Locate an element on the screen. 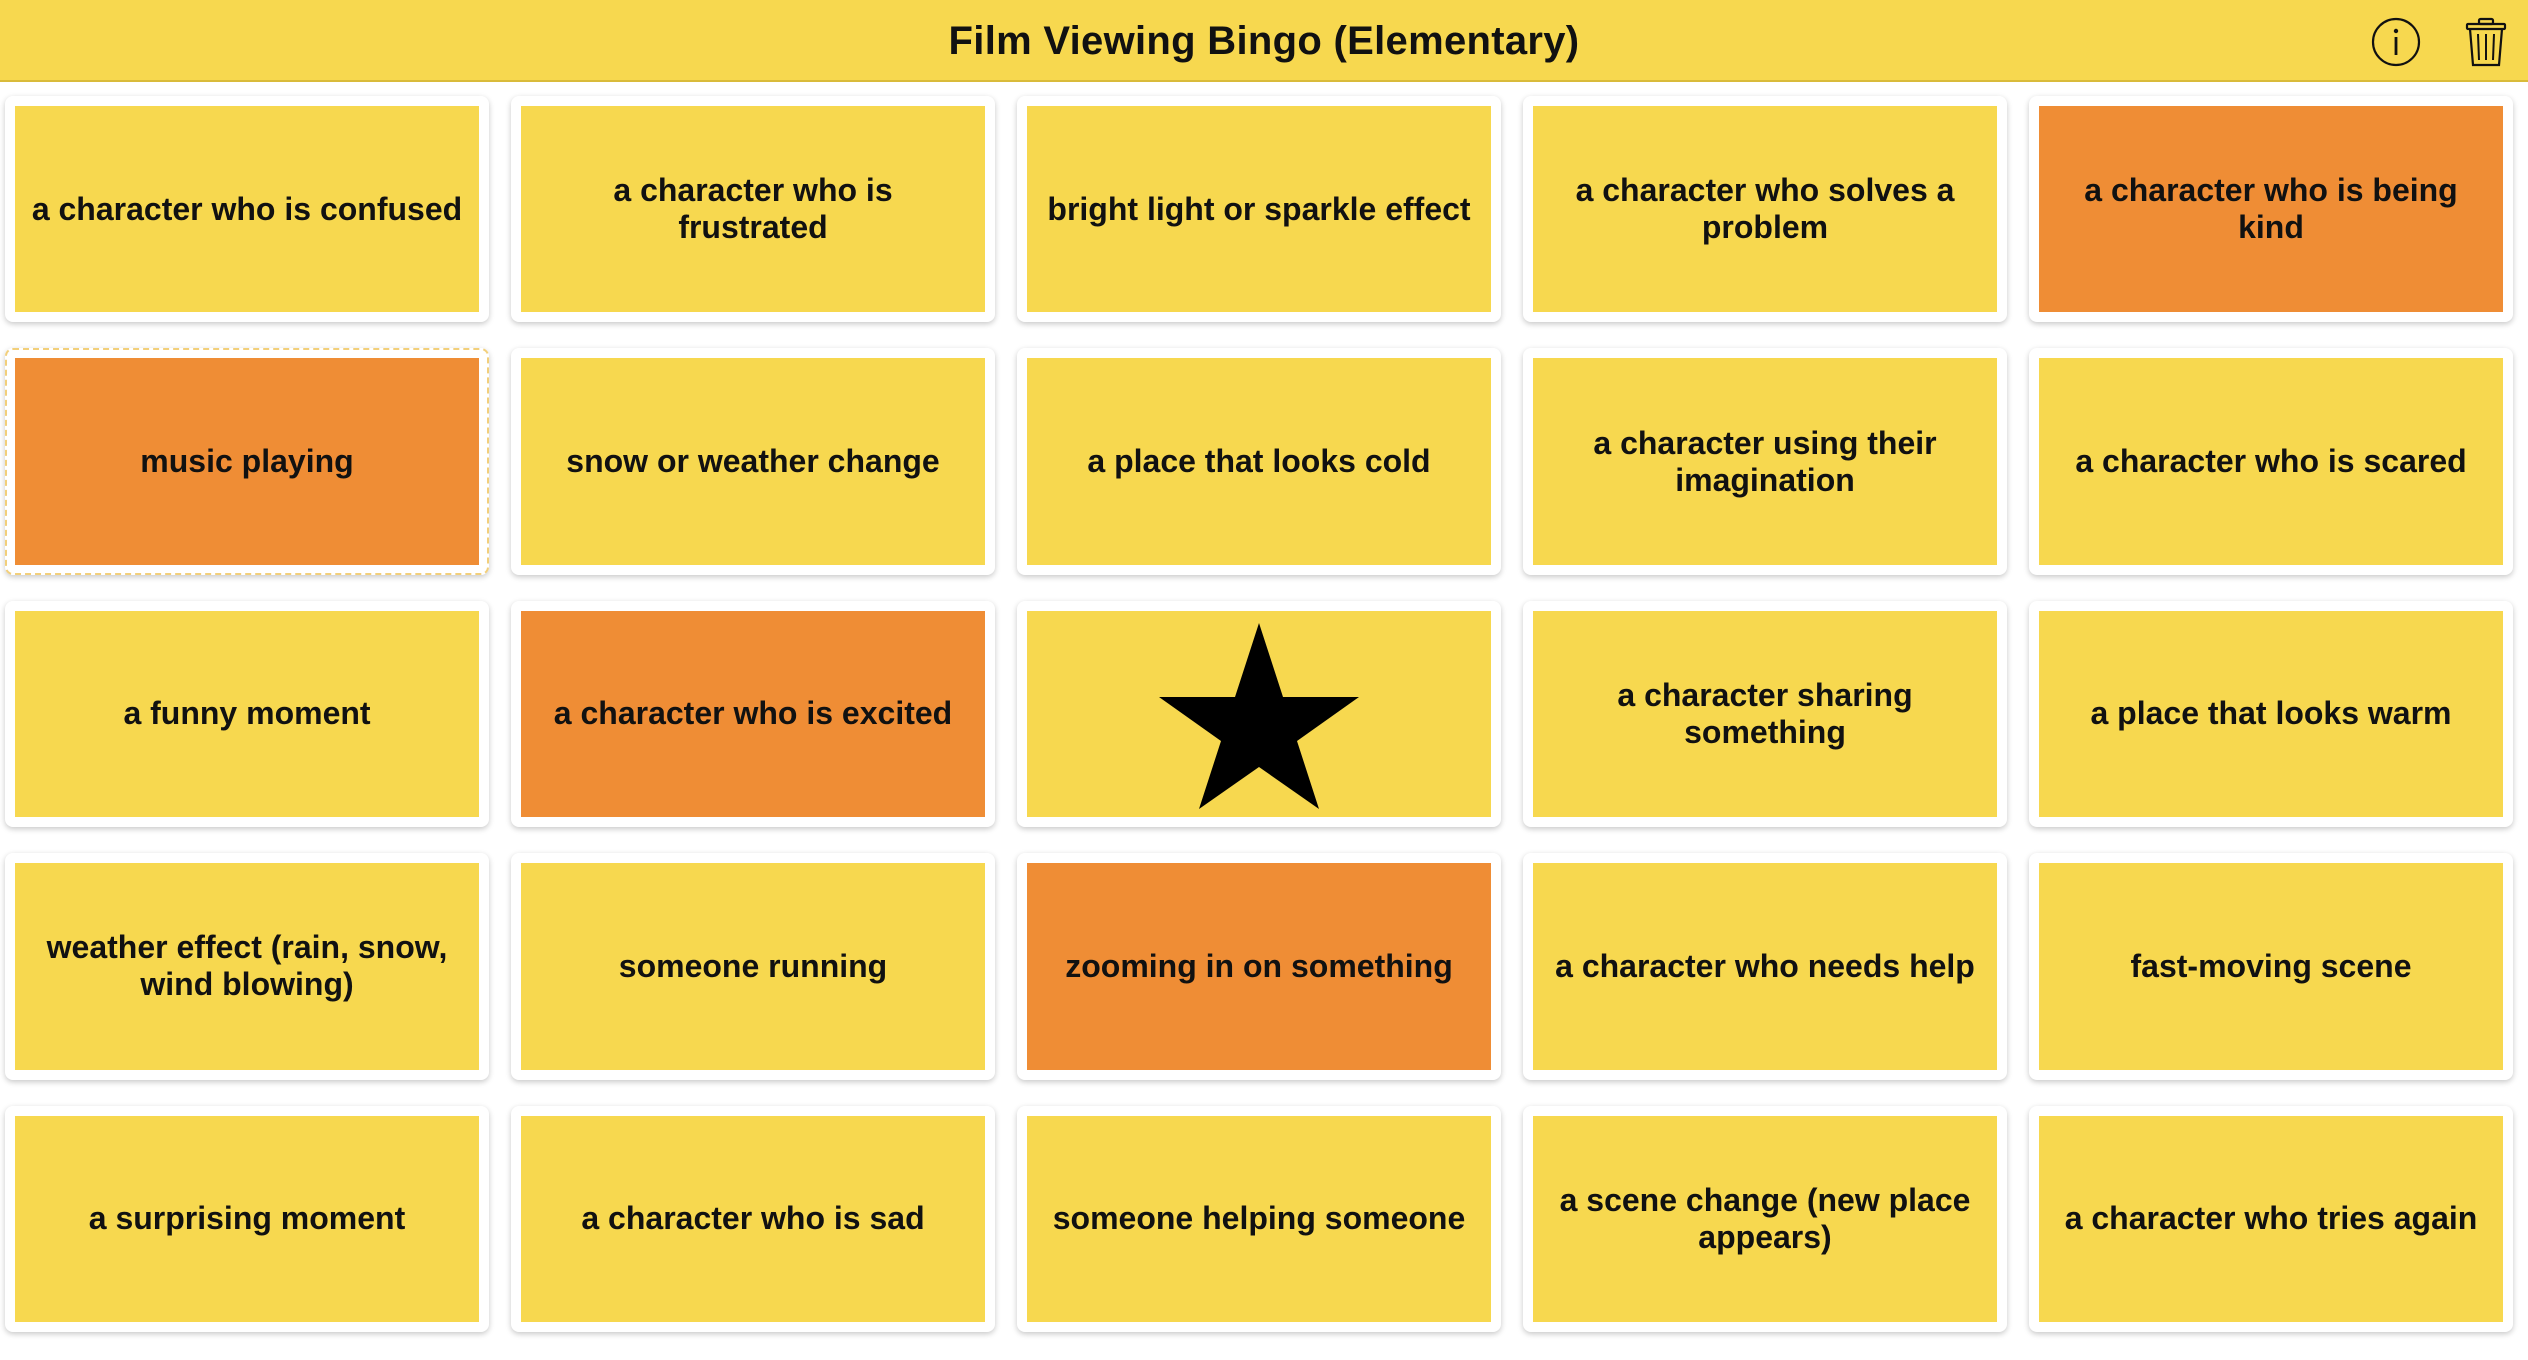 This screenshot has height=1360, width=2528. bingo-square-marked: a character who is excited is located at coordinates (753, 714).